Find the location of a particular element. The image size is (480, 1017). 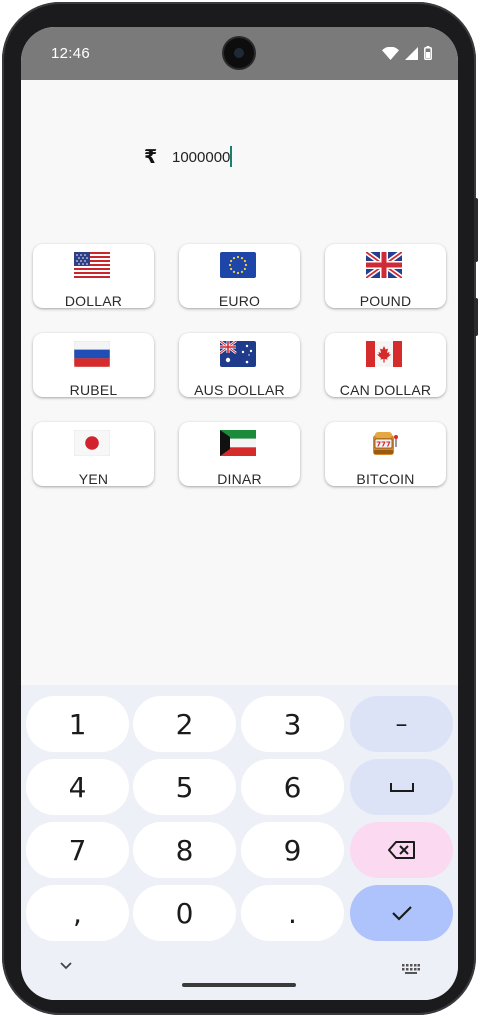

space-icon is located at coordinates (401, 787).